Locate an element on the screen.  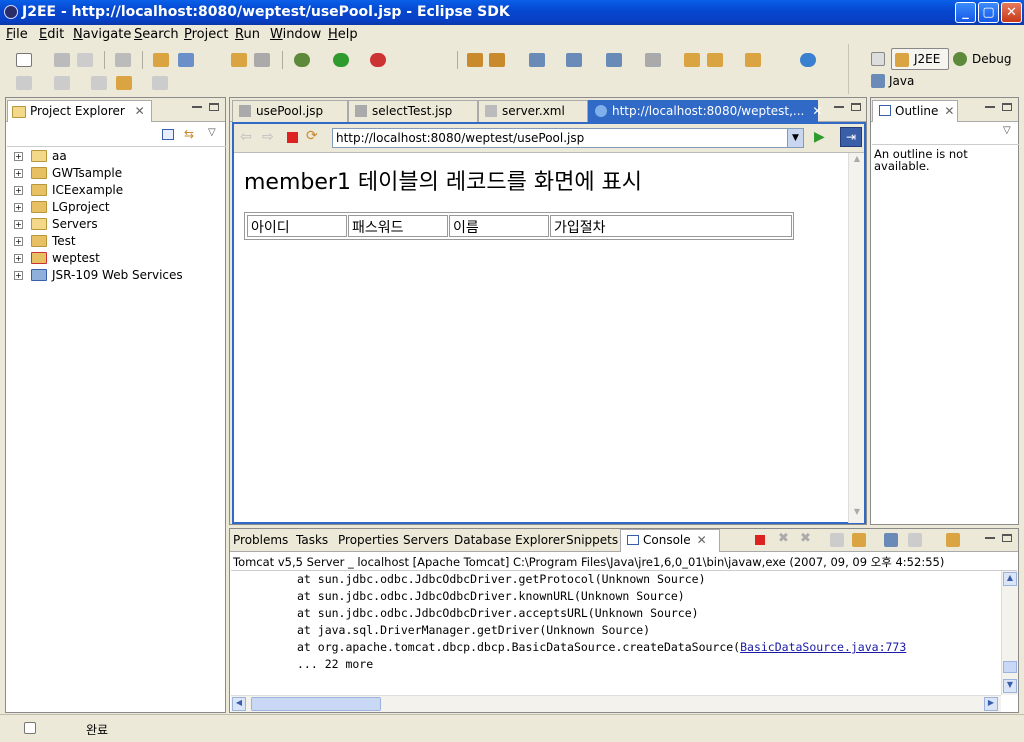
pencil-icon is located at coordinates (715, 60).